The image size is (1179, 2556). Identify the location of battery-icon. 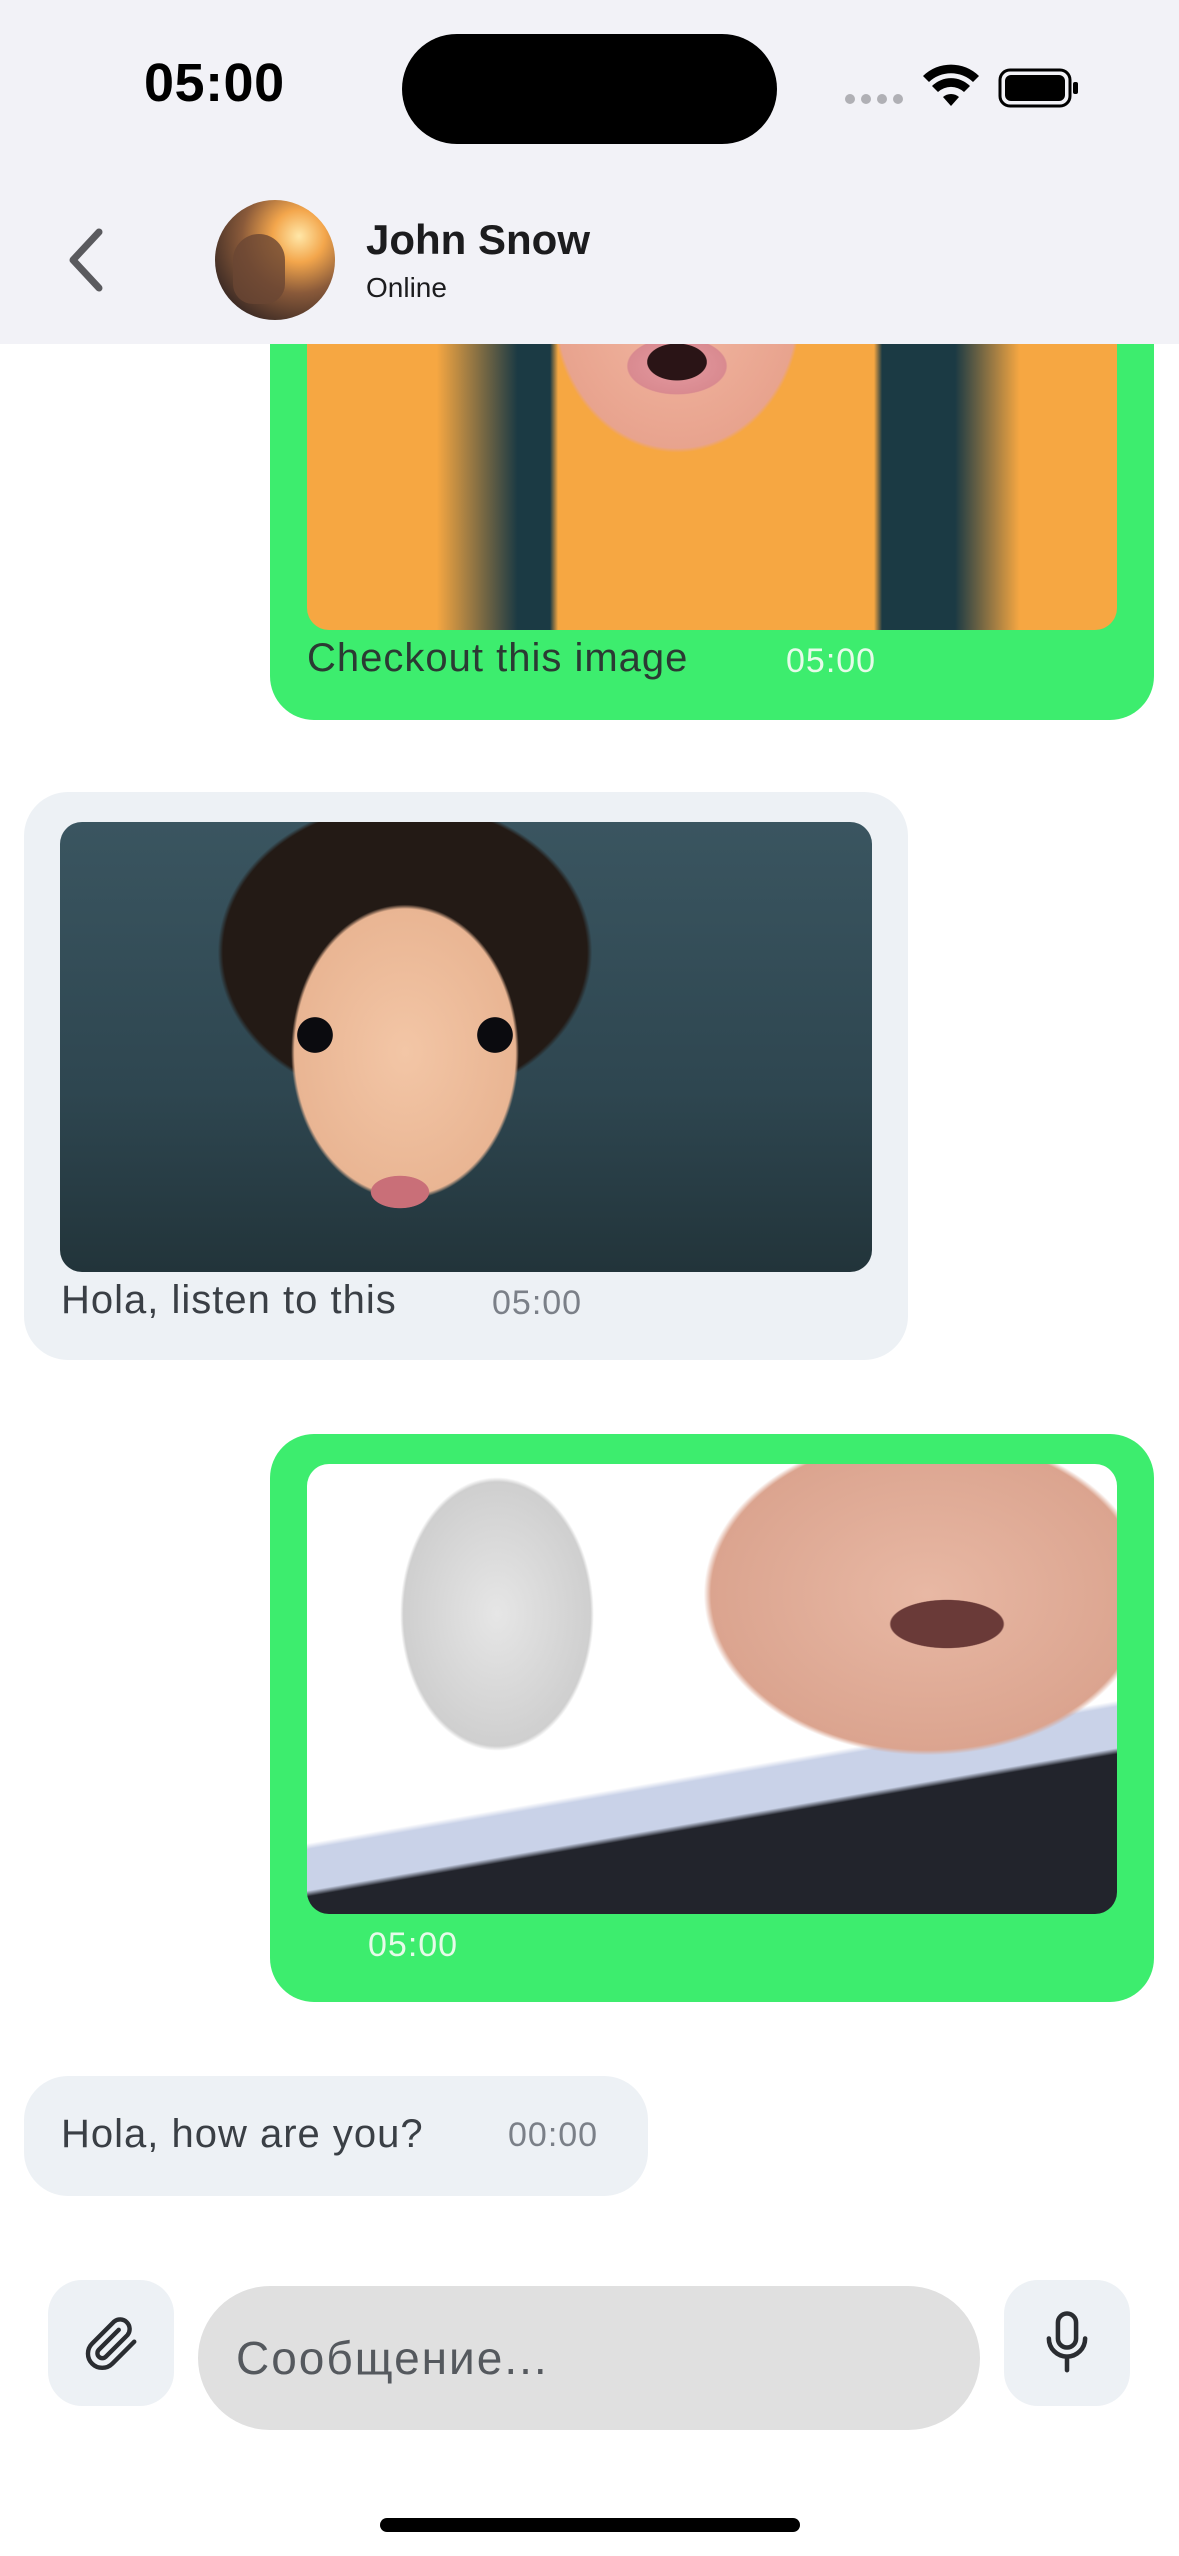
(1038, 88).